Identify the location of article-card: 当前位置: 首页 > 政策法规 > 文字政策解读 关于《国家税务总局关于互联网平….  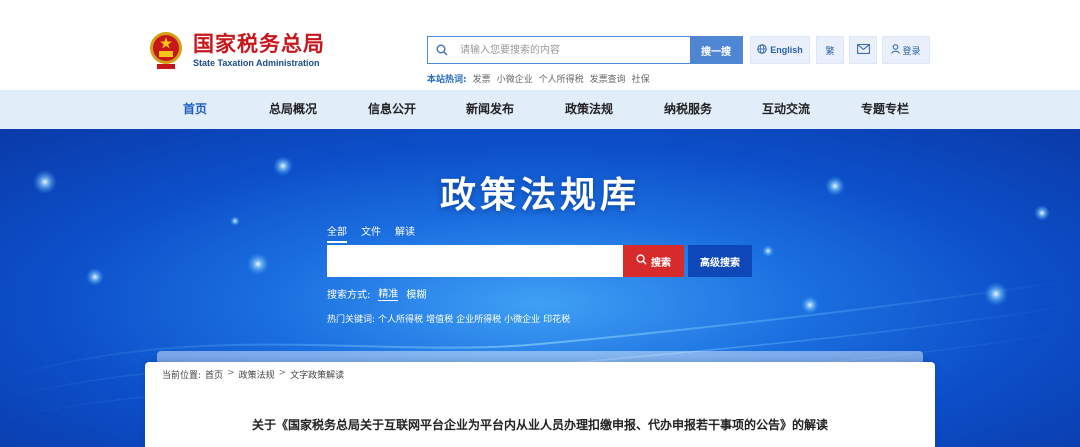
(540, 404).